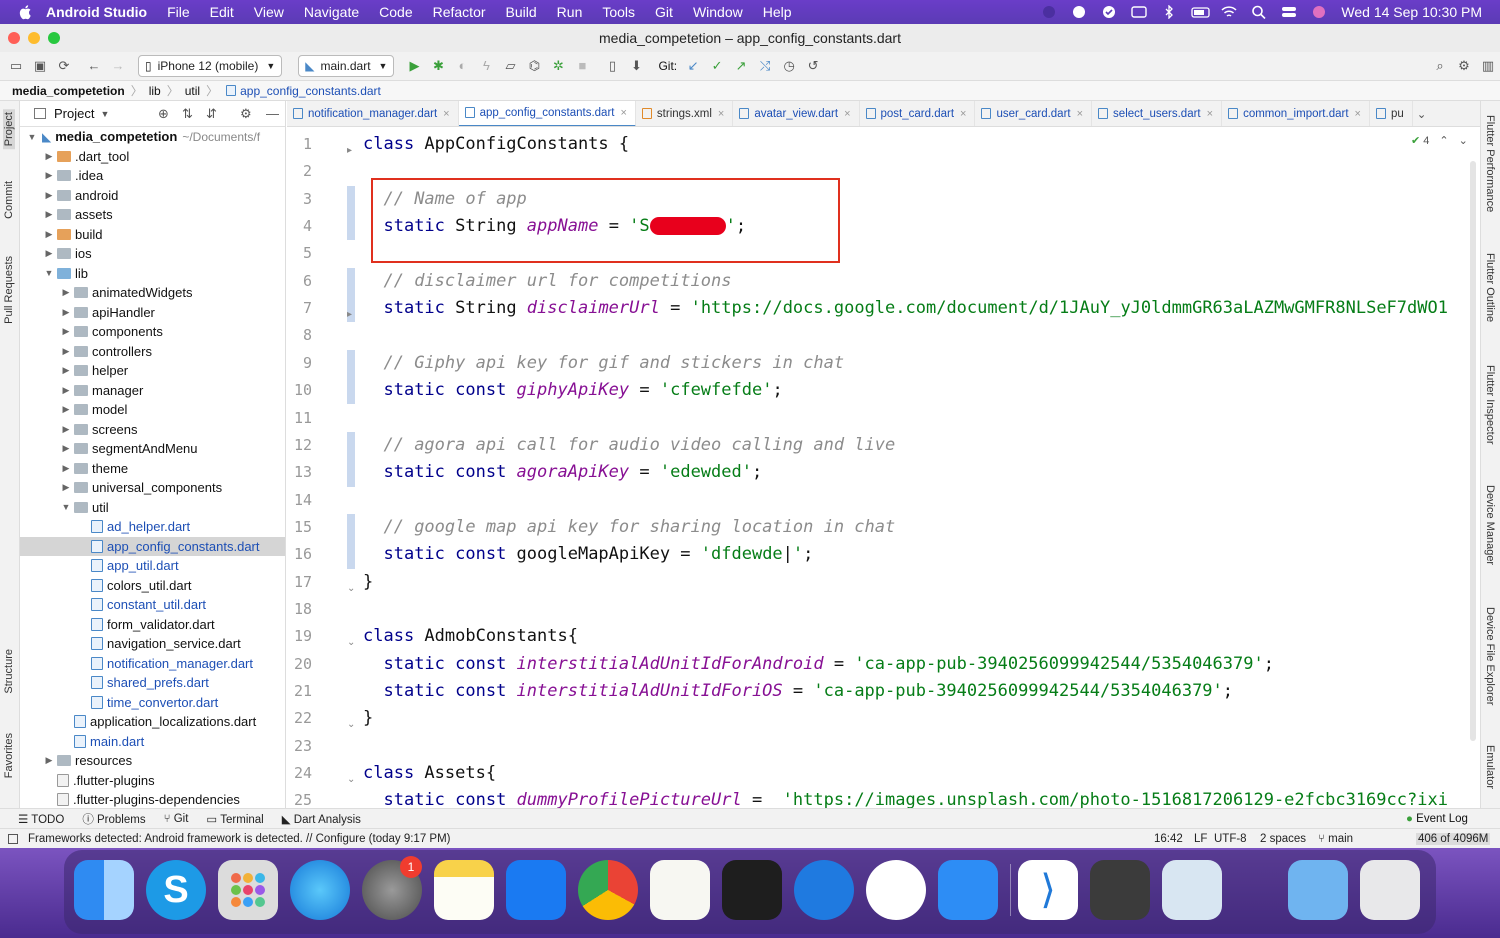 Image resolution: width=1500 pixels, height=938 pixels. Describe the element at coordinates (152, 664) in the screenshot. I see `tree-item: notification_manager.dart` at that location.